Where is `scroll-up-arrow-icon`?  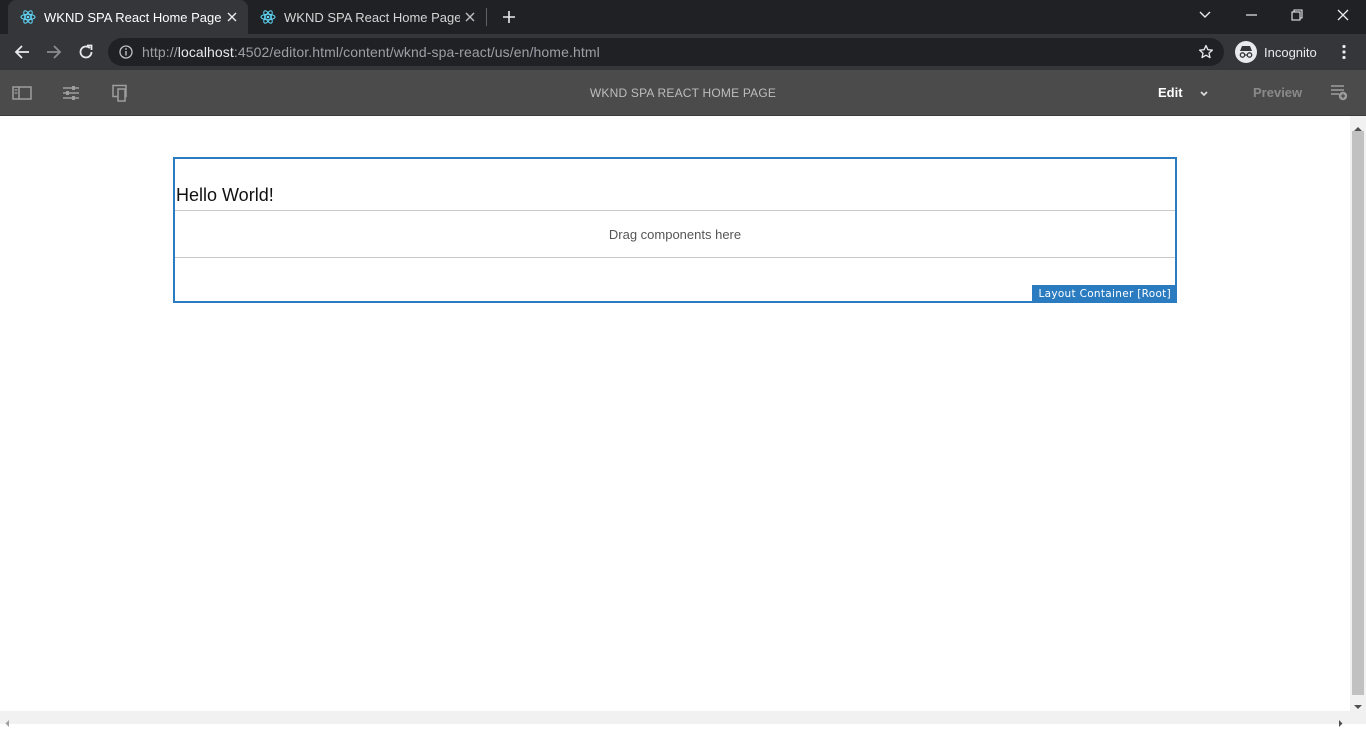
scroll-up-arrow-icon is located at coordinates (1358, 125).